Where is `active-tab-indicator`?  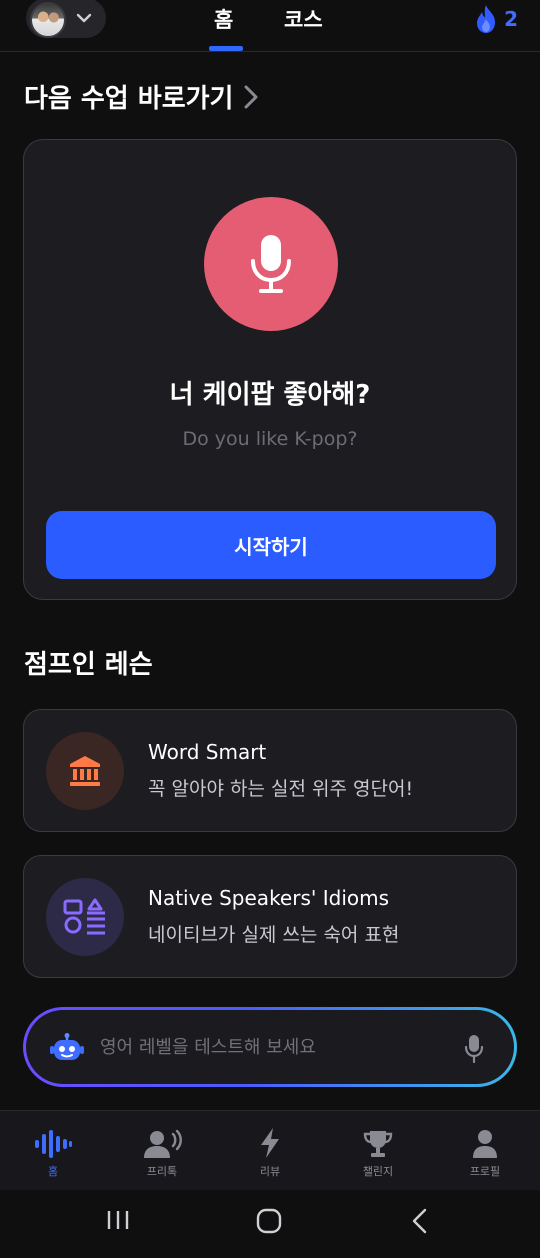 active-tab-indicator is located at coordinates (226, 48).